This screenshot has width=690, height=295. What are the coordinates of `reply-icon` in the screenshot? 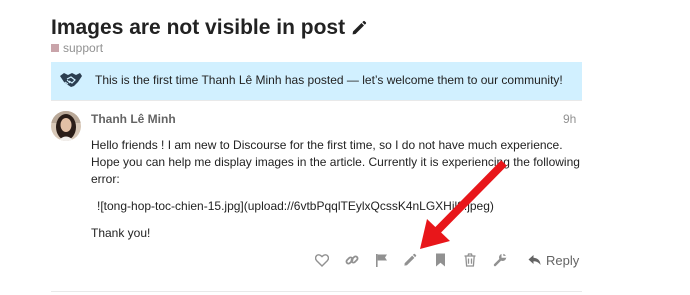 It's located at (534, 260).